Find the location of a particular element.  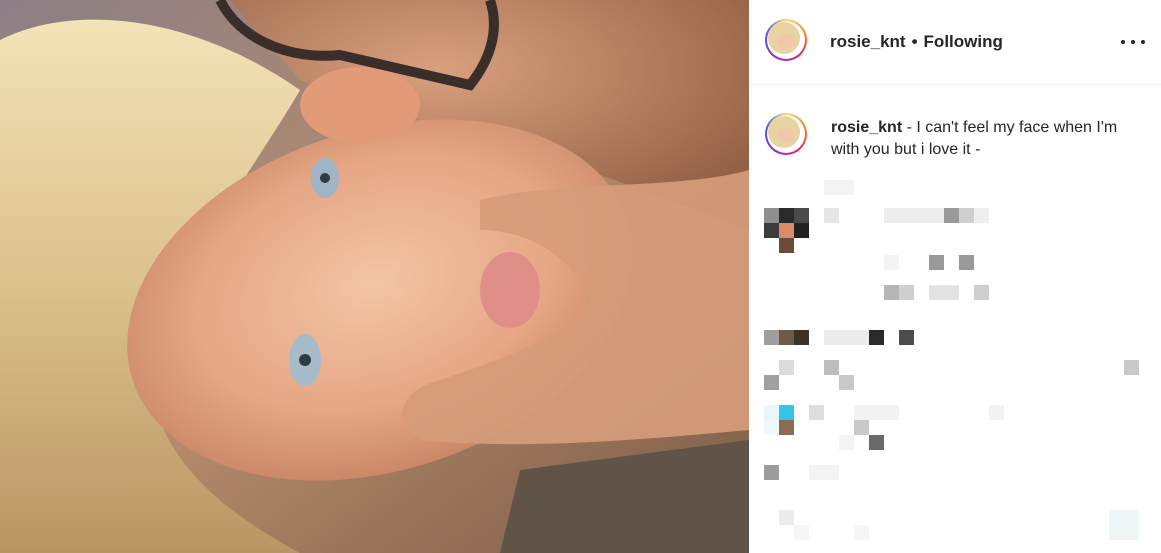

more-horizontal-icon is located at coordinates (1123, 42).